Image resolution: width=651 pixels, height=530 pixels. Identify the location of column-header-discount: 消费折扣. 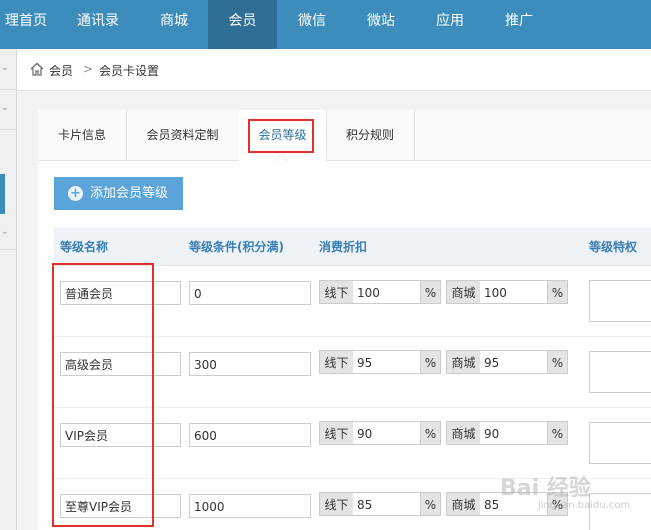
(343, 247).